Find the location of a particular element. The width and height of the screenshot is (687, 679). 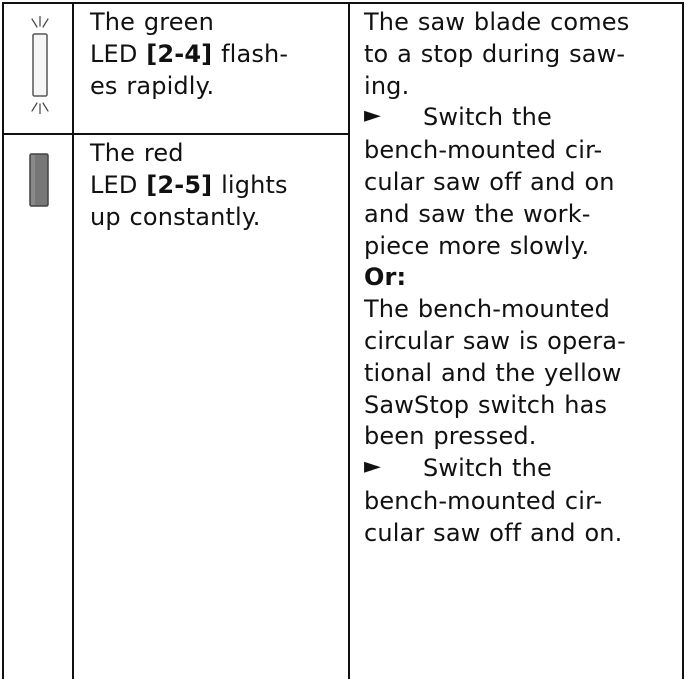

table-row-divider is located at coordinates (176, 134).